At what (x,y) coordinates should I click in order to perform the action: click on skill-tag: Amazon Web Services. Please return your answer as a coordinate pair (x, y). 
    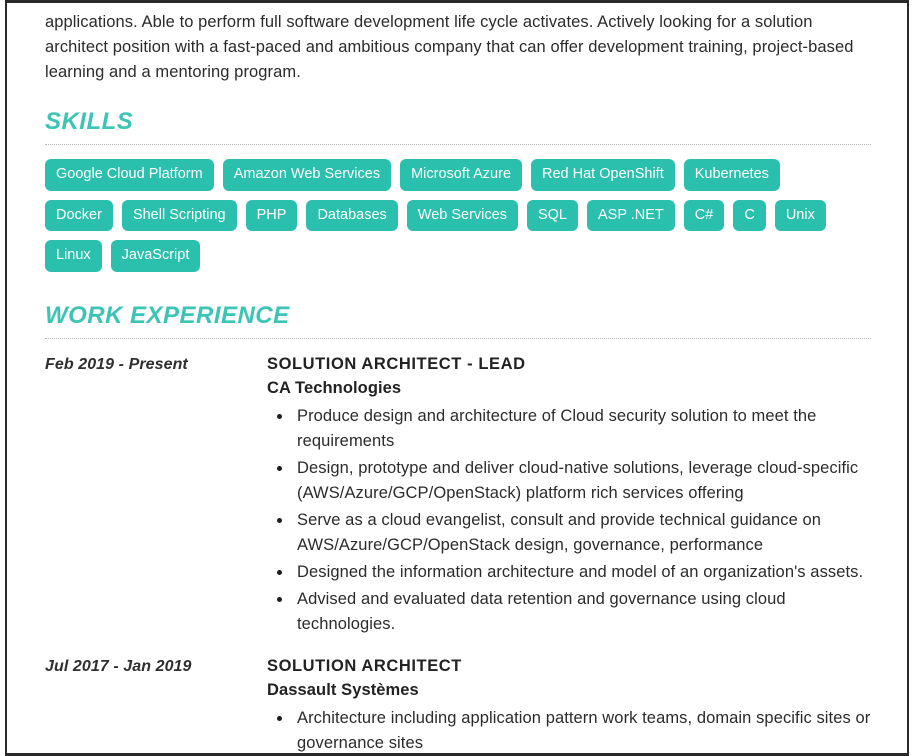
    Looking at the image, I should click on (307, 175).